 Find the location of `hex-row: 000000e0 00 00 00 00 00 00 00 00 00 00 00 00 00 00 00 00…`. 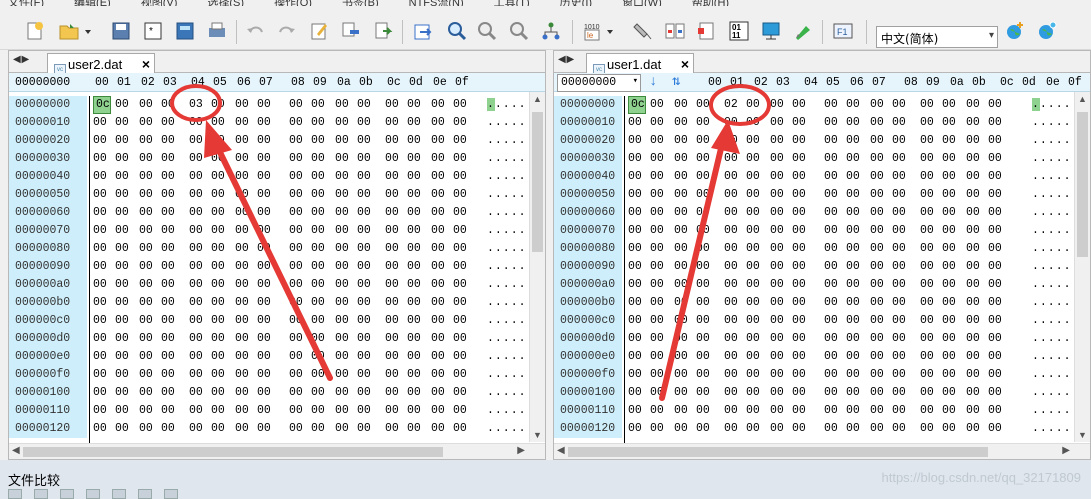

hex-row: 000000e0 00 00 00 00 00 00 00 00 00 00 00 00 00 00 00 00… is located at coordinates (822, 357).